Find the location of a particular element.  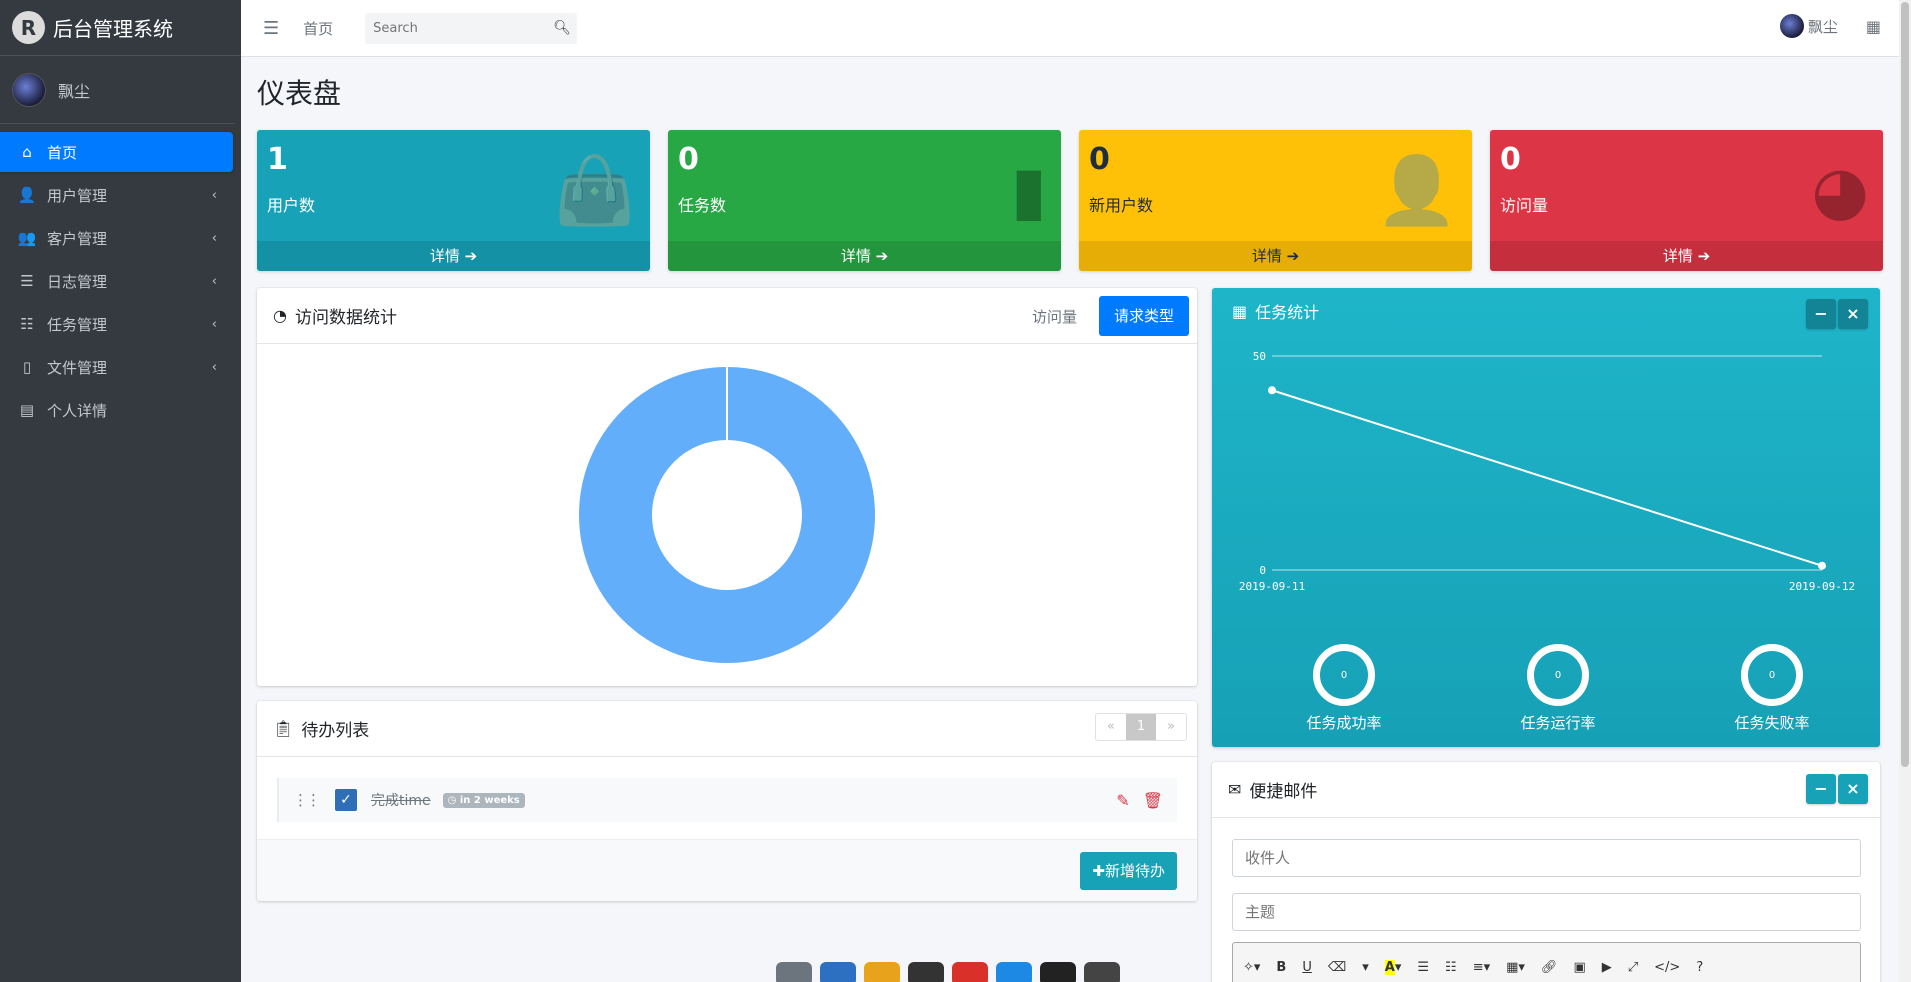

edit-icon: ✎ is located at coordinates (1122, 800).